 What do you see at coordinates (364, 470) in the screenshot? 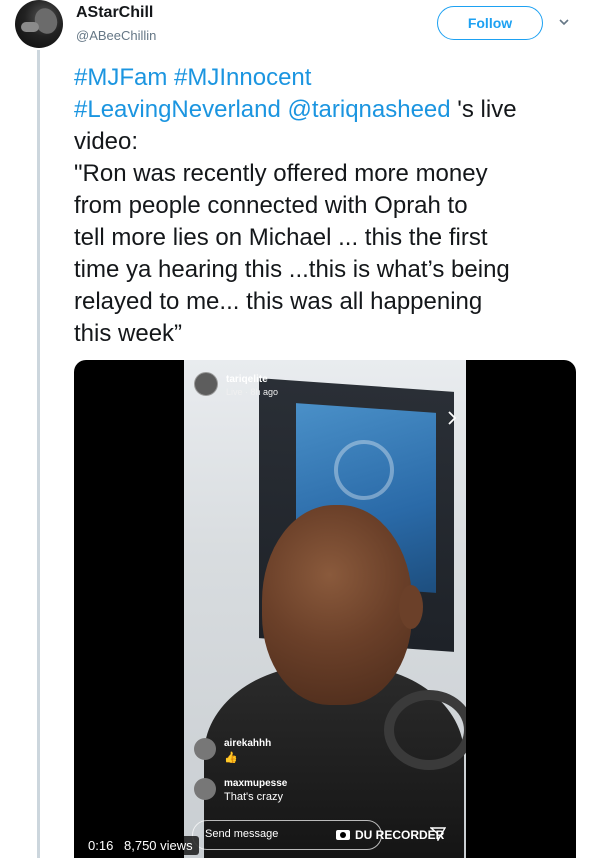
I see `video-monitor-logo` at bounding box center [364, 470].